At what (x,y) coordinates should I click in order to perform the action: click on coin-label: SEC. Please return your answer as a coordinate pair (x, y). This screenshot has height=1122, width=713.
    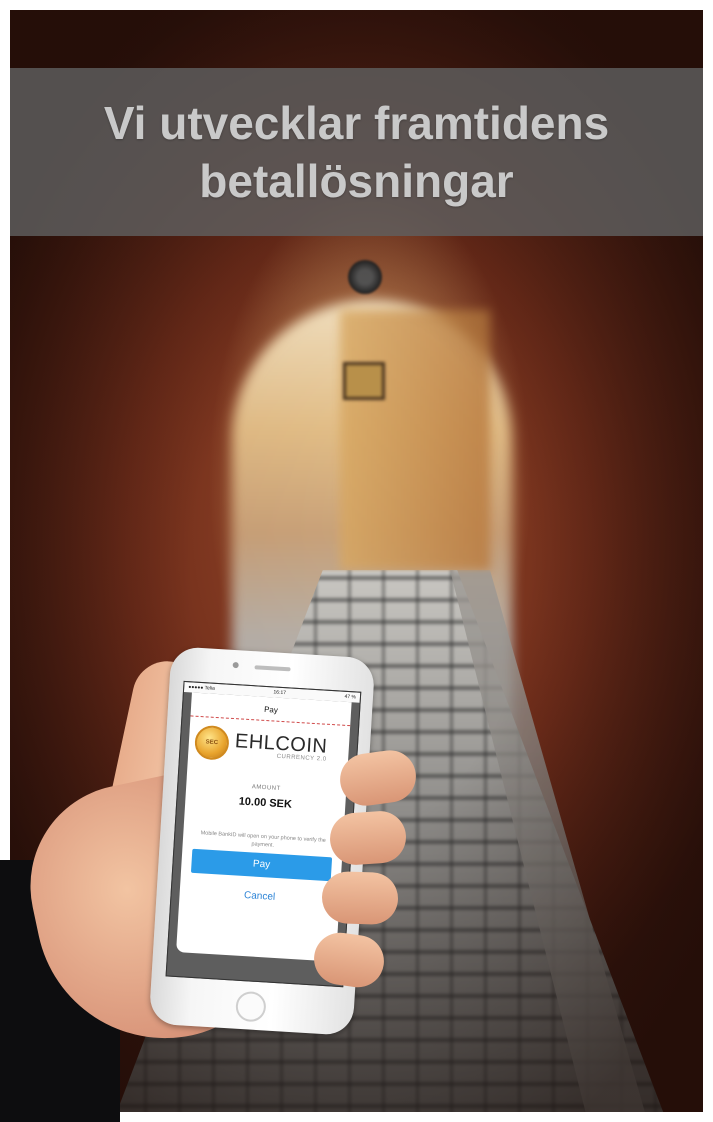
    Looking at the image, I should click on (212, 743).